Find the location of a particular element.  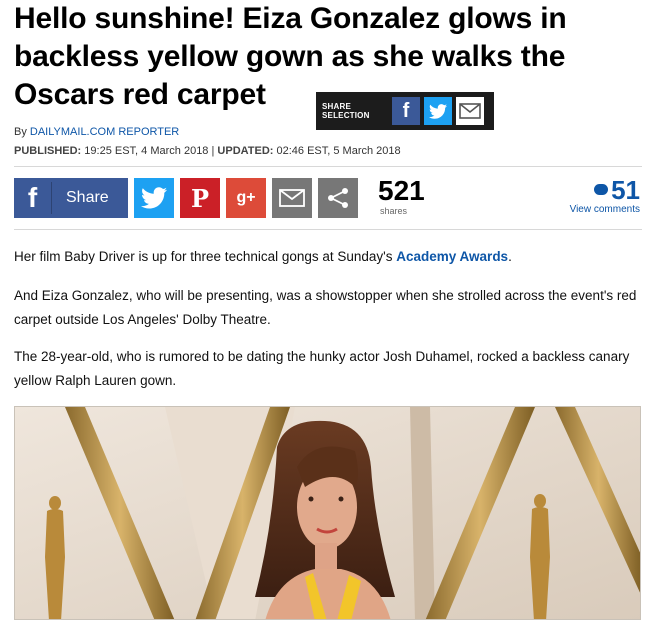

byline: By DAILYMAIL.COM REPORTER is located at coordinates (96, 132).